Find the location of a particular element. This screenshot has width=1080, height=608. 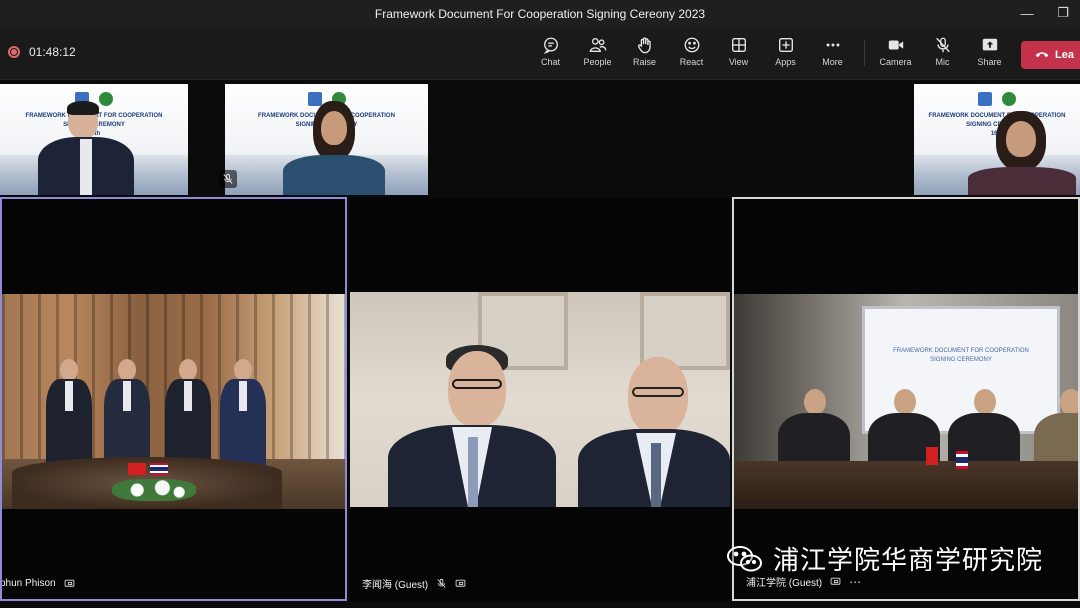

participant-name-plate: 李闻海 (Guest) is located at coordinates (414, 583).